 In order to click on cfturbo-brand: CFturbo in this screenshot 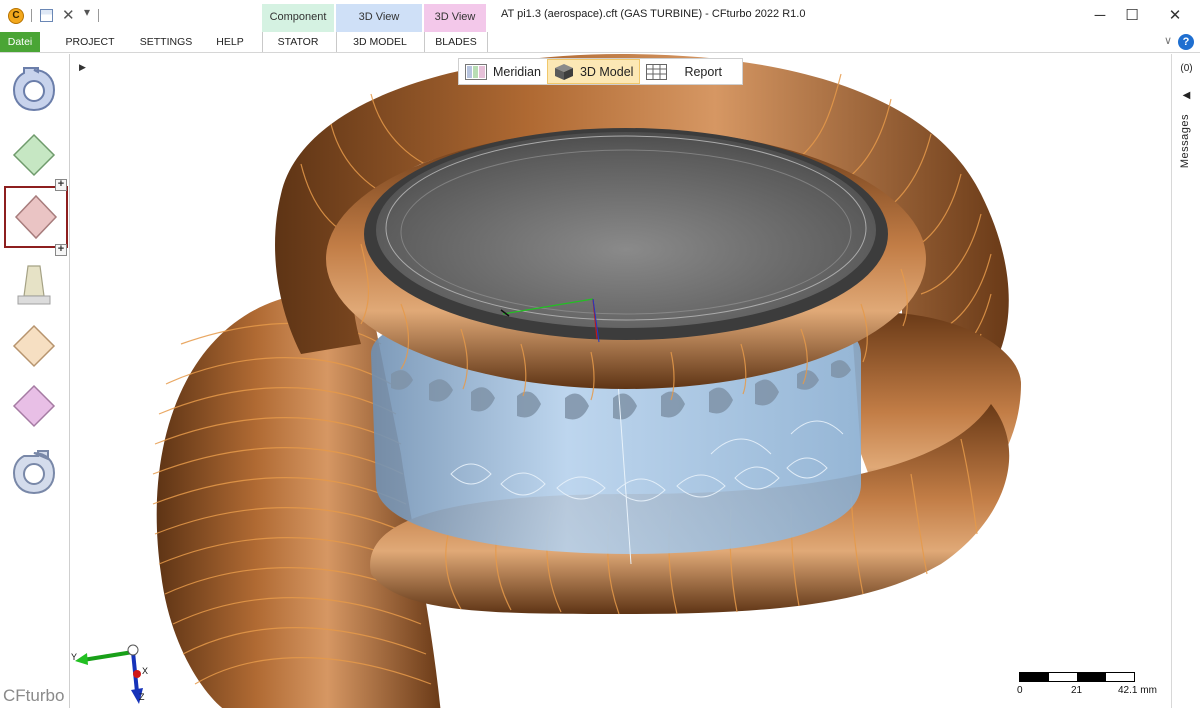, I will do `click(34, 695)`.